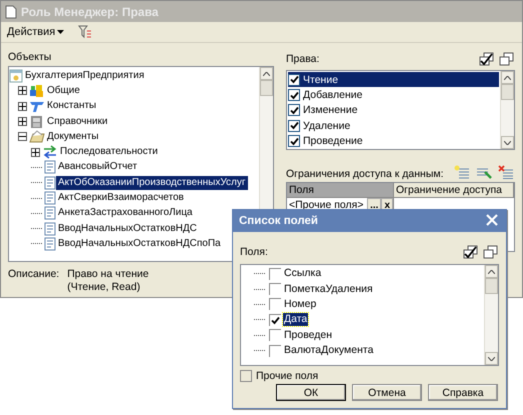 Image resolution: width=523 pixels, height=415 pixels. What do you see at coordinates (108, 281) in the screenshot?
I see `description-text: Право на чтение (Чтение, Read)` at bounding box center [108, 281].